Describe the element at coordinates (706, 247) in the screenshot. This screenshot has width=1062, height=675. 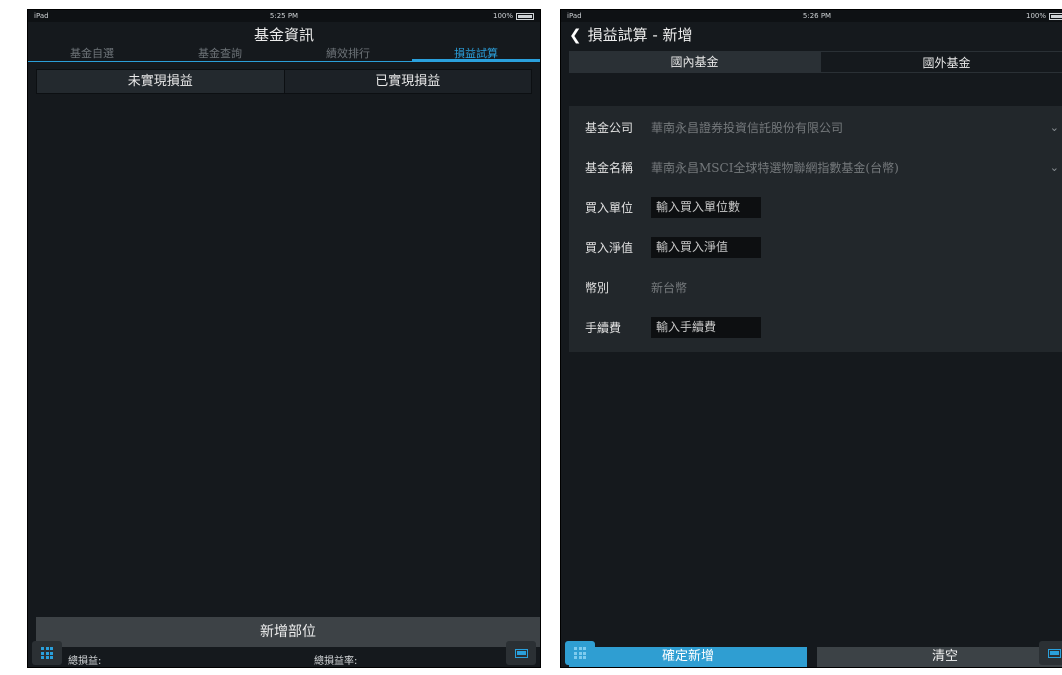
I see `buy-nav-input: 輸入買入淨值` at that location.